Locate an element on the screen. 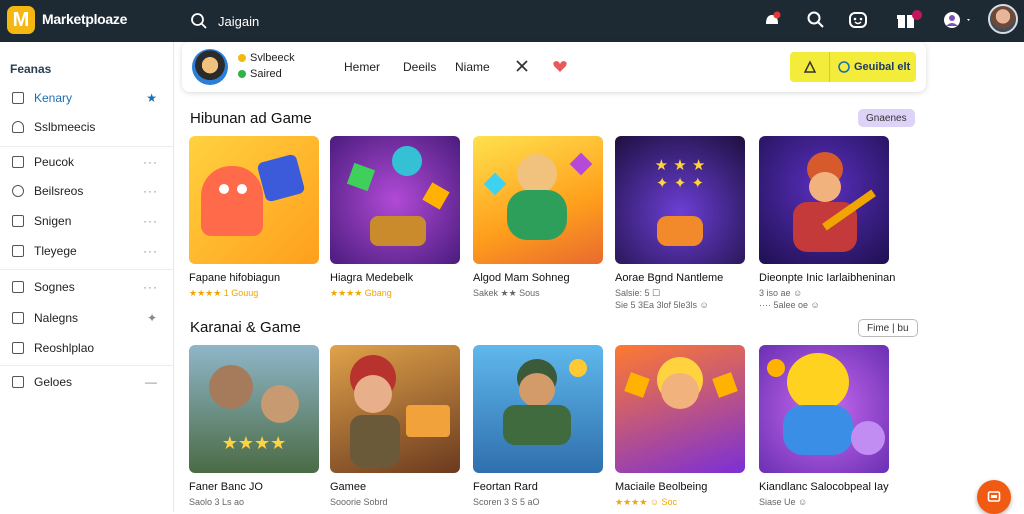 This screenshot has width=1024, height=514. game-meta: Salsie: 5 ☐ is located at coordinates (638, 293).